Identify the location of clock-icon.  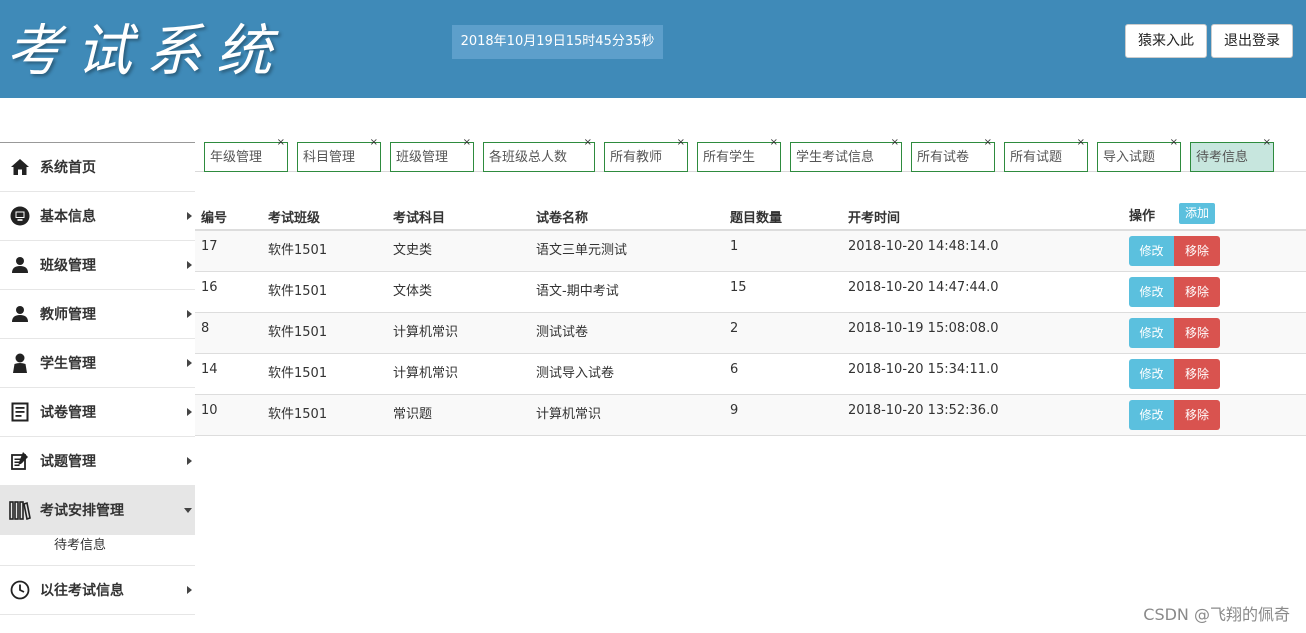
(20, 590).